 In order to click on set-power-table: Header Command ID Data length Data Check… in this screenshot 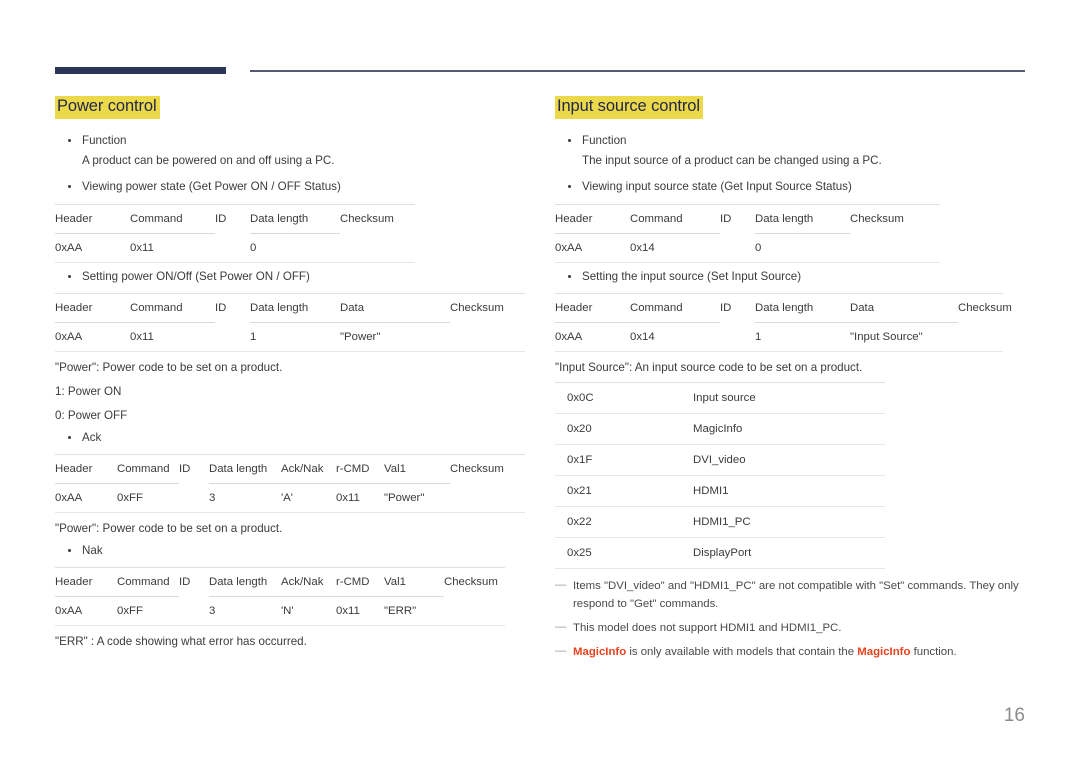, I will do `click(290, 322)`.